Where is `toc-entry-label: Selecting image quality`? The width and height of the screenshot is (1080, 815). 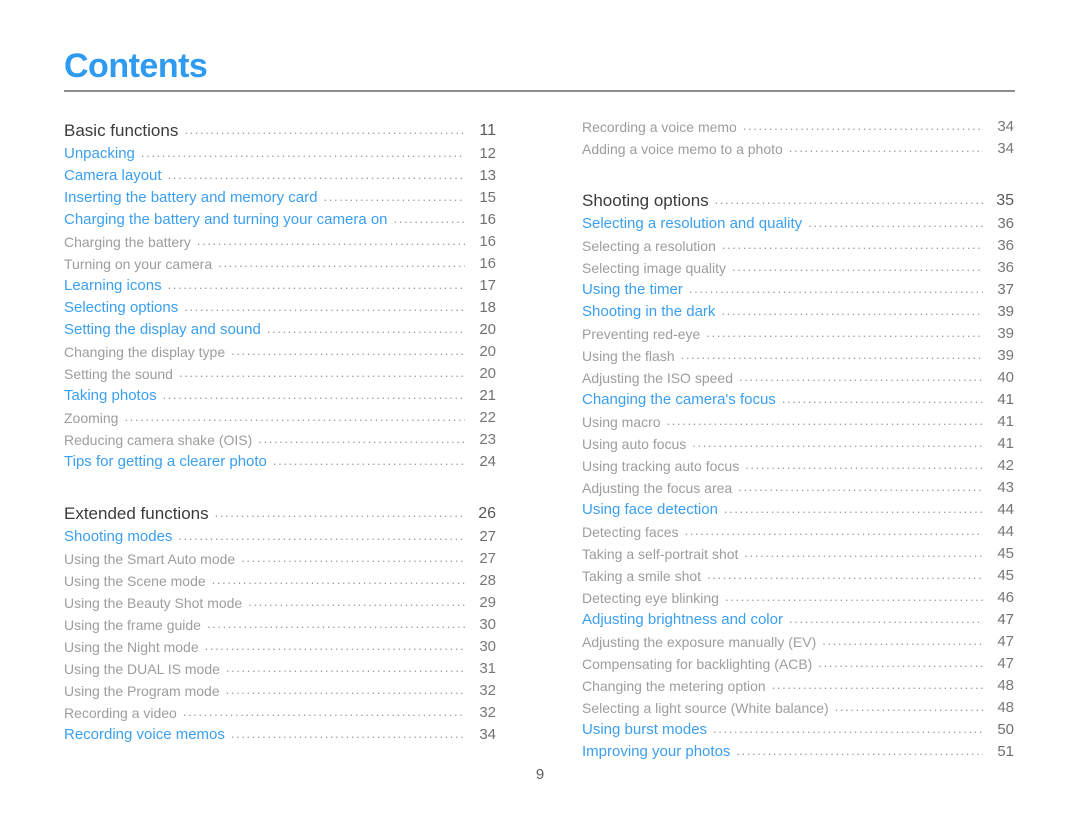
toc-entry-label: Selecting image quality is located at coordinates (654, 268).